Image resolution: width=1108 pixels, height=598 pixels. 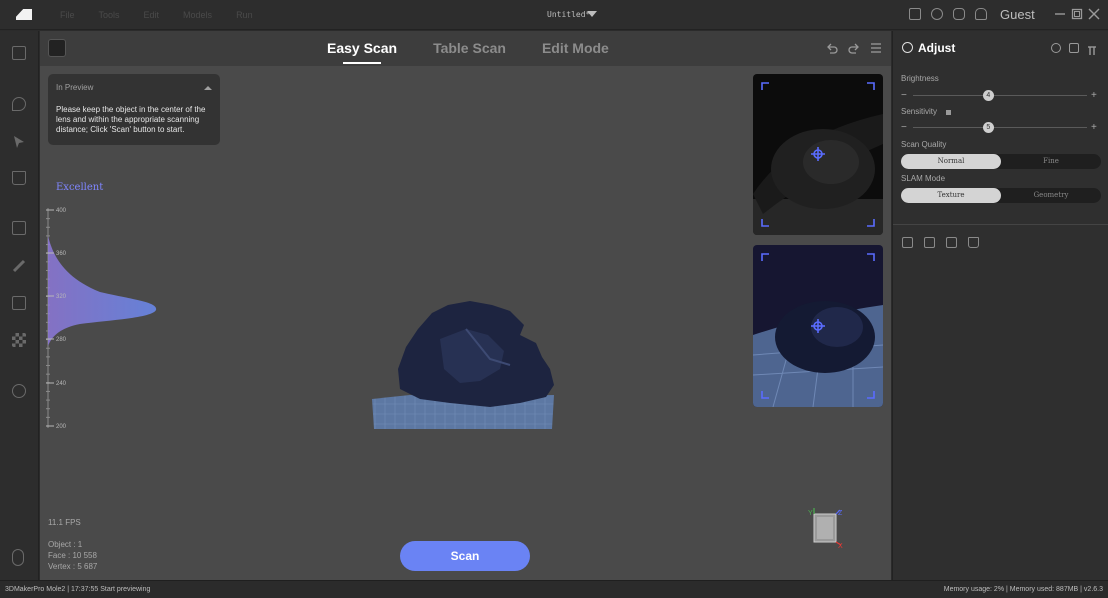 What do you see at coordinates (61, 297) in the screenshot?
I see `gauge-tick-label: 320` at bounding box center [61, 297].